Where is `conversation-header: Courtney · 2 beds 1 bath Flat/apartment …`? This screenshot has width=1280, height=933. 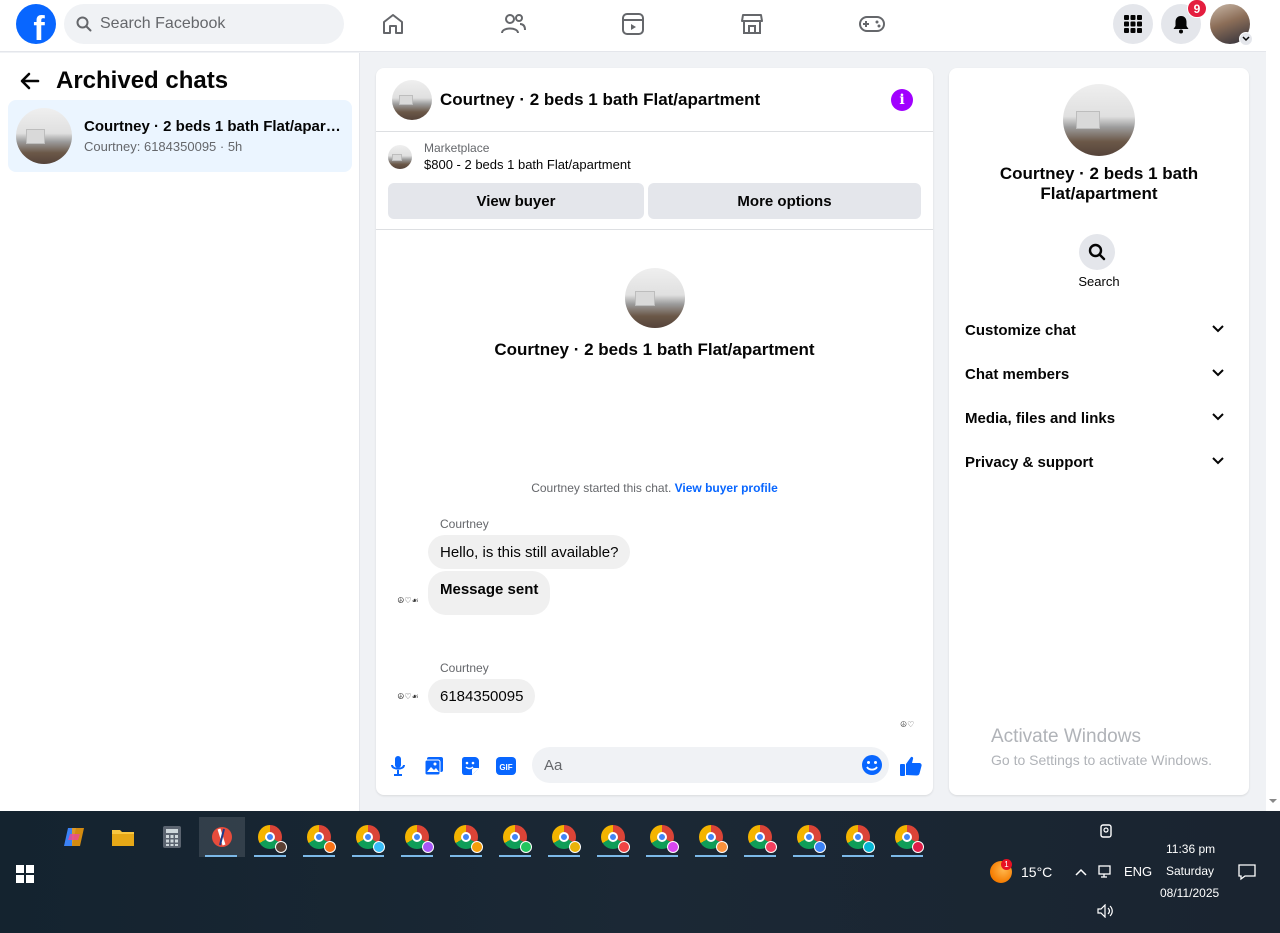
conversation-header: Courtney · 2 beds 1 bath Flat/apartment … is located at coordinates (654, 100).